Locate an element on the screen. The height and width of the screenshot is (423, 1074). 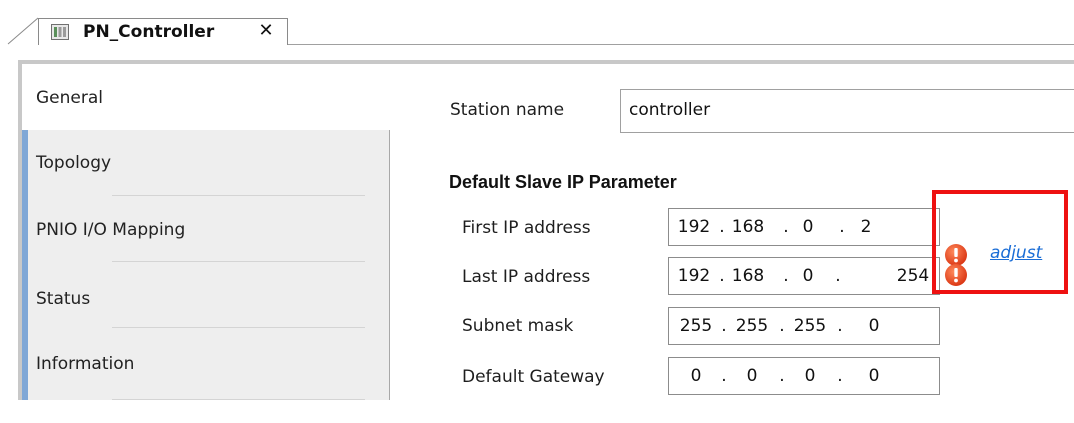
error-highlight-box is located at coordinates (1000, 242).